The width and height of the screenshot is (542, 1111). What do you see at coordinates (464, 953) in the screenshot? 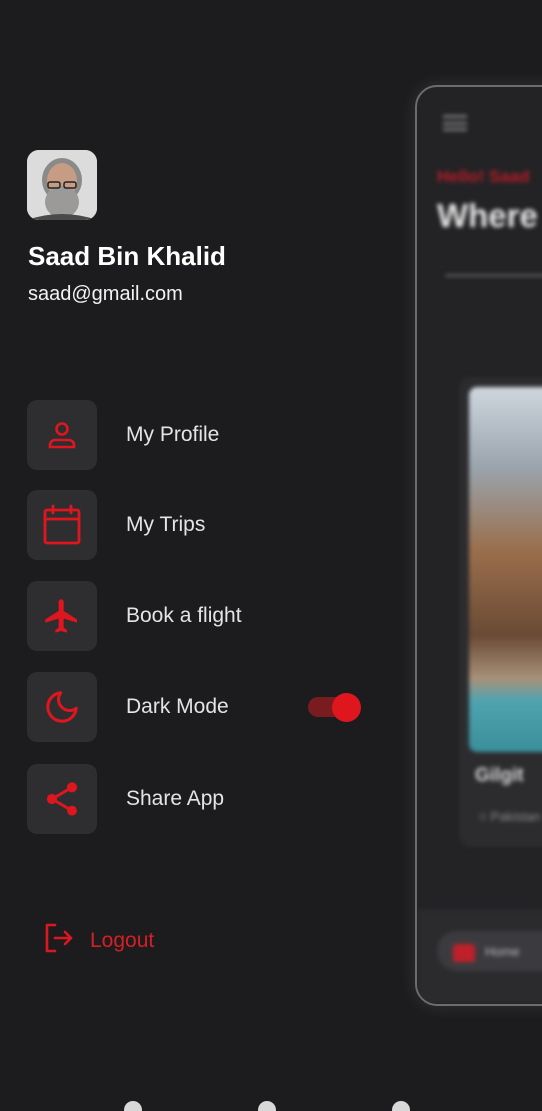
I see `home-icon` at bounding box center [464, 953].